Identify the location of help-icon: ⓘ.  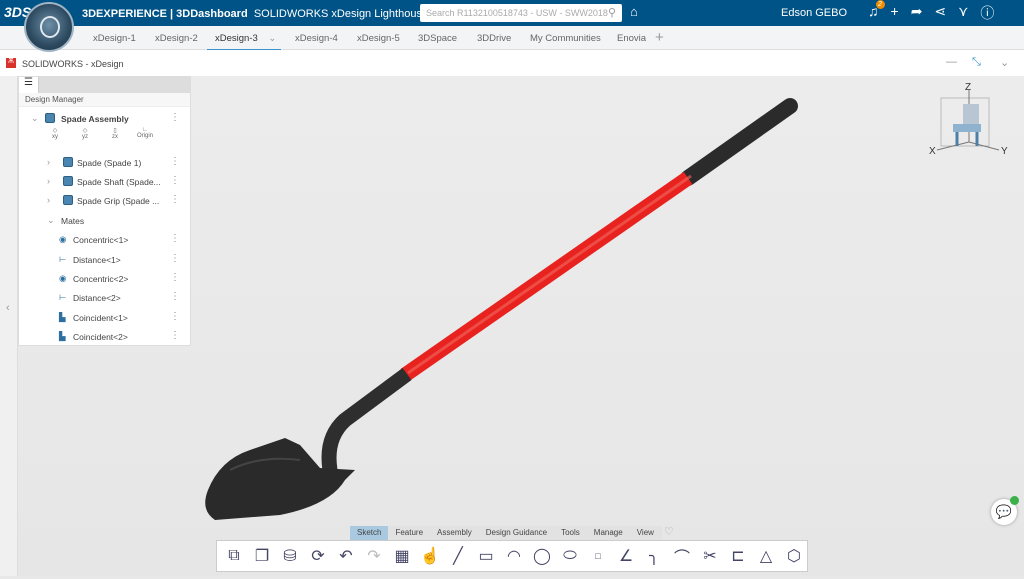
(987, 13).